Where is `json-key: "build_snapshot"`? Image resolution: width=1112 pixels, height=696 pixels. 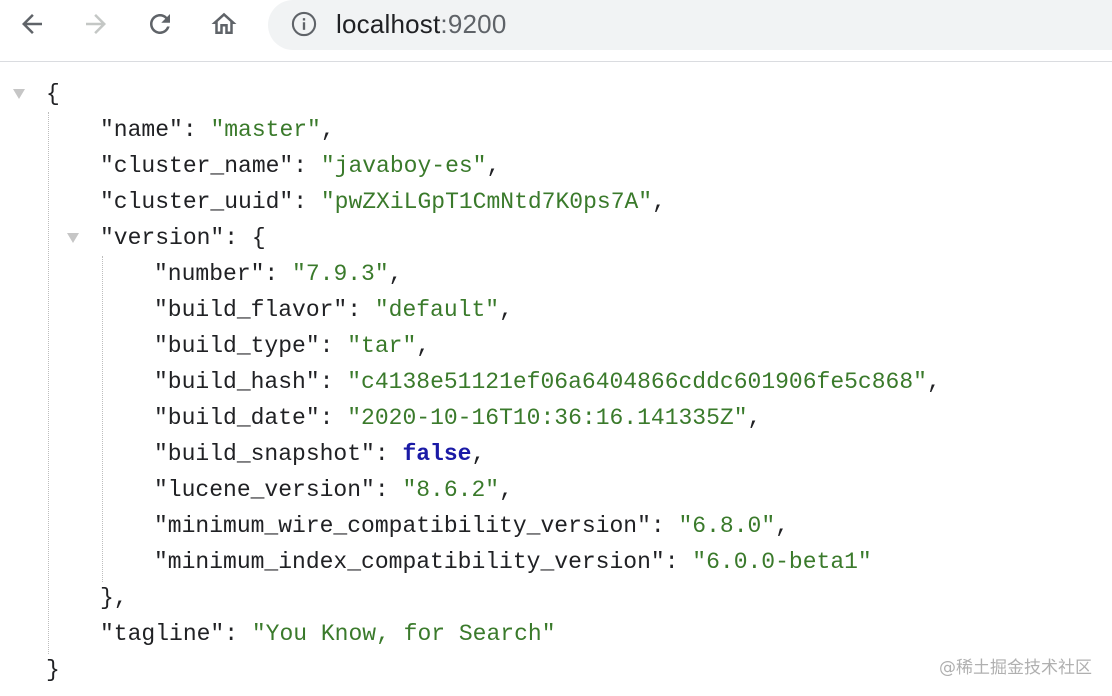
json-key: "build_snapshot" is located at coordinates (264, 454).